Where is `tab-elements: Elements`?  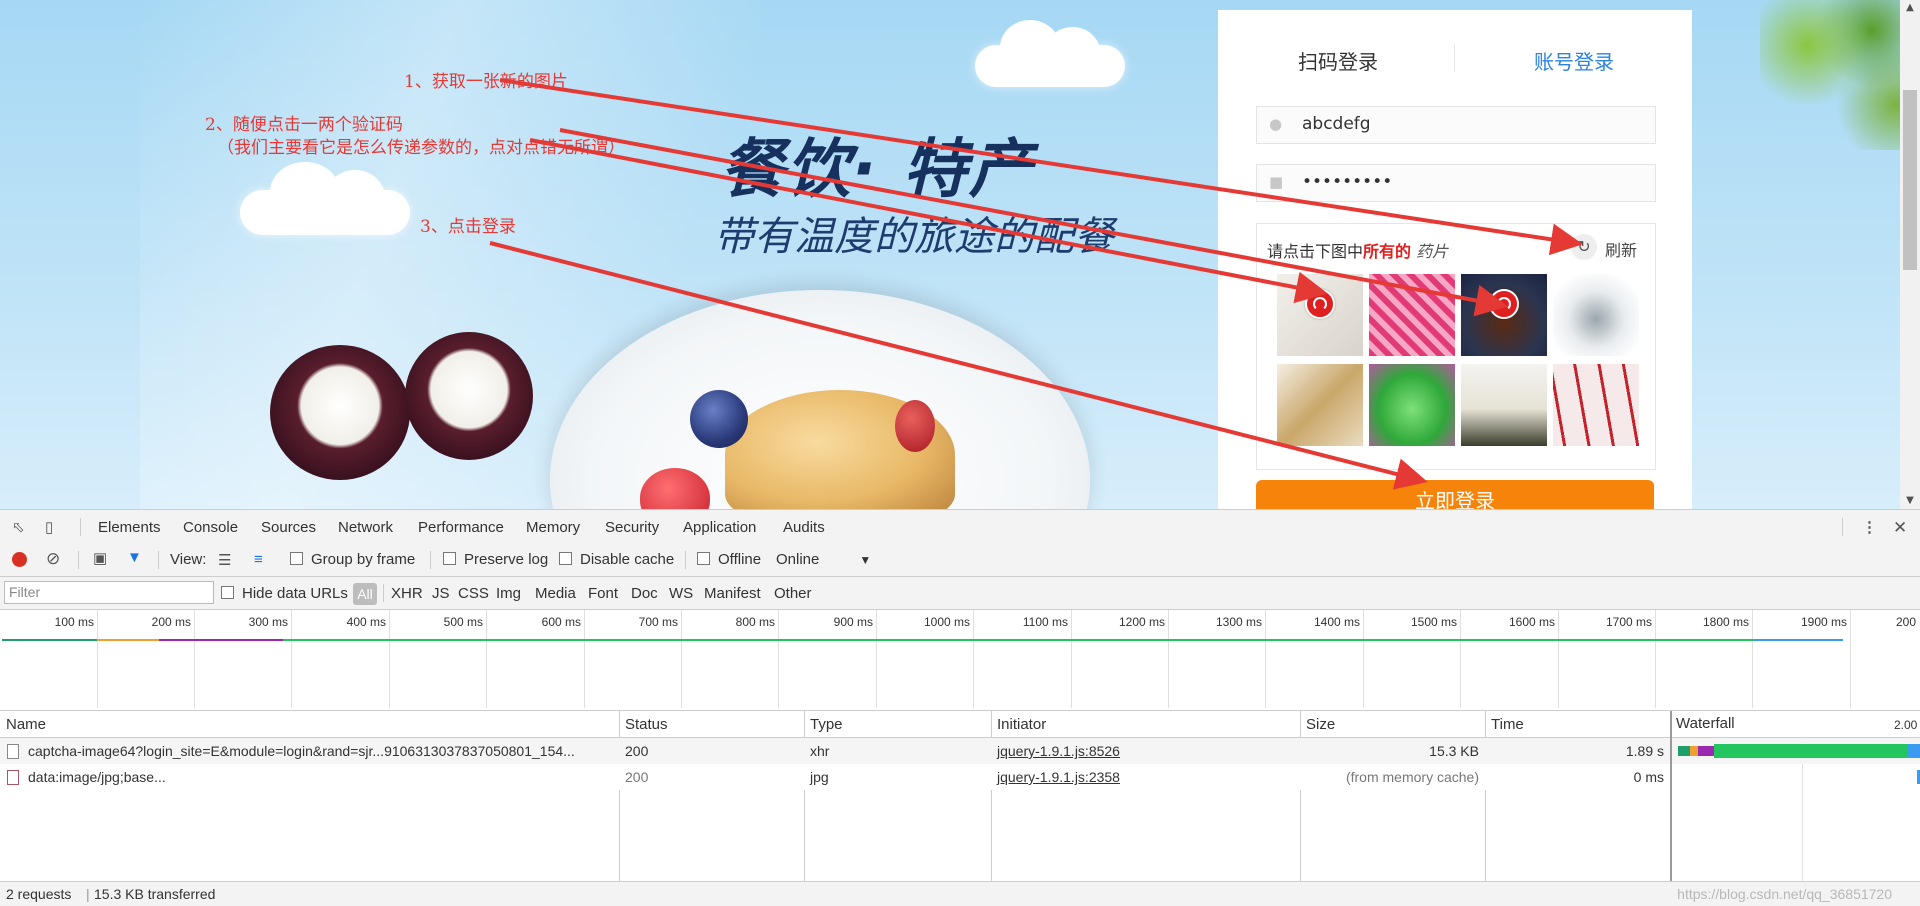 tab-elements: Elements is located at coordinates (129, 527).